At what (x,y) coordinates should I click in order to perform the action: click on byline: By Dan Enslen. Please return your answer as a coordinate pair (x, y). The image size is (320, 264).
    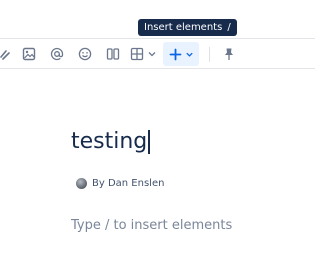
    Looking at the image, I should click on (120, 183).